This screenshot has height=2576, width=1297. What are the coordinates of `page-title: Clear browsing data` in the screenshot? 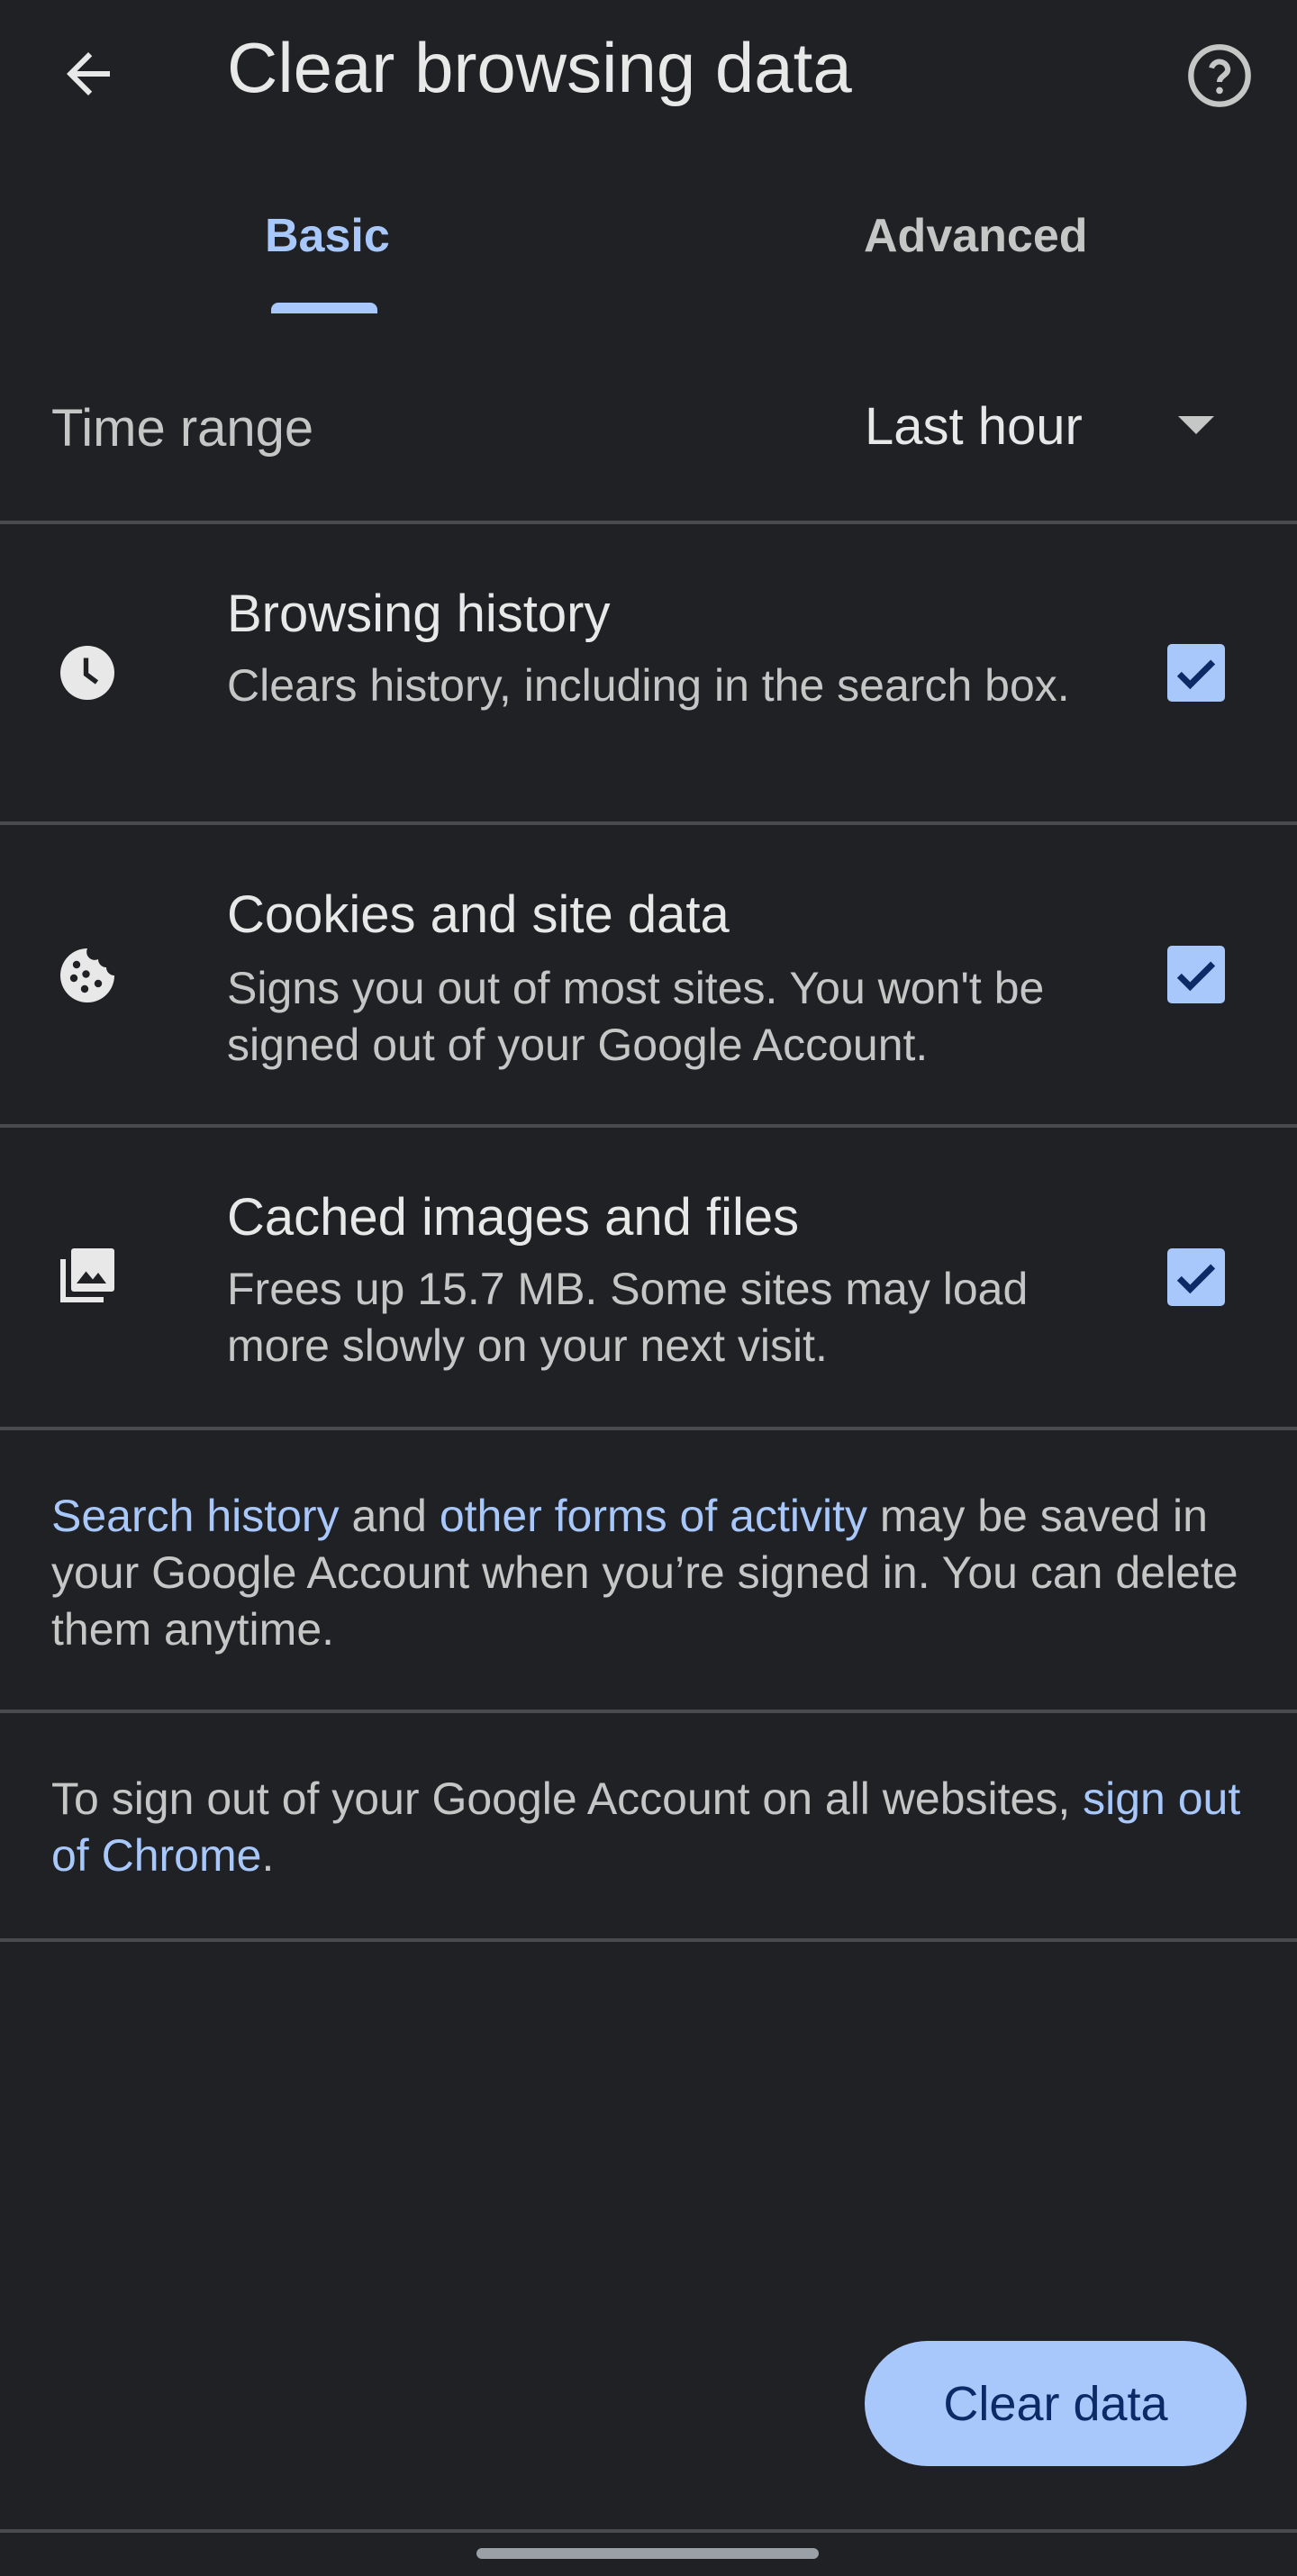 It's located at (539, 67).